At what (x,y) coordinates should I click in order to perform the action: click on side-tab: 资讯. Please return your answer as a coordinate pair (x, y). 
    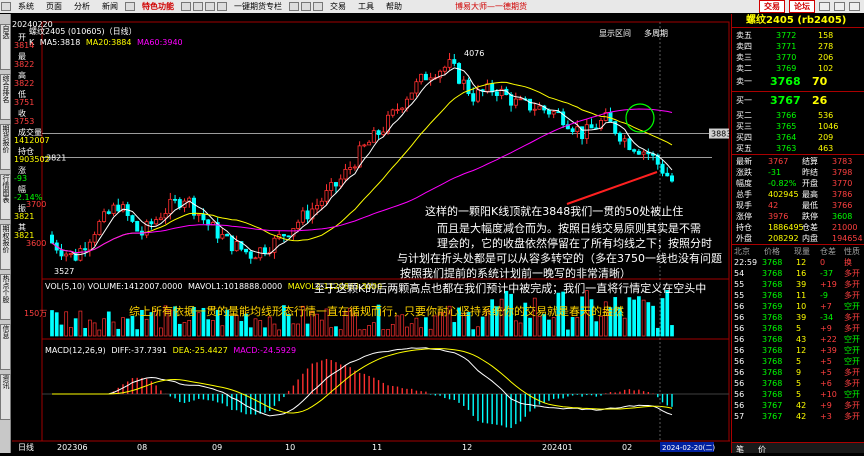
    Looking at the image, I should click on (5, 397).